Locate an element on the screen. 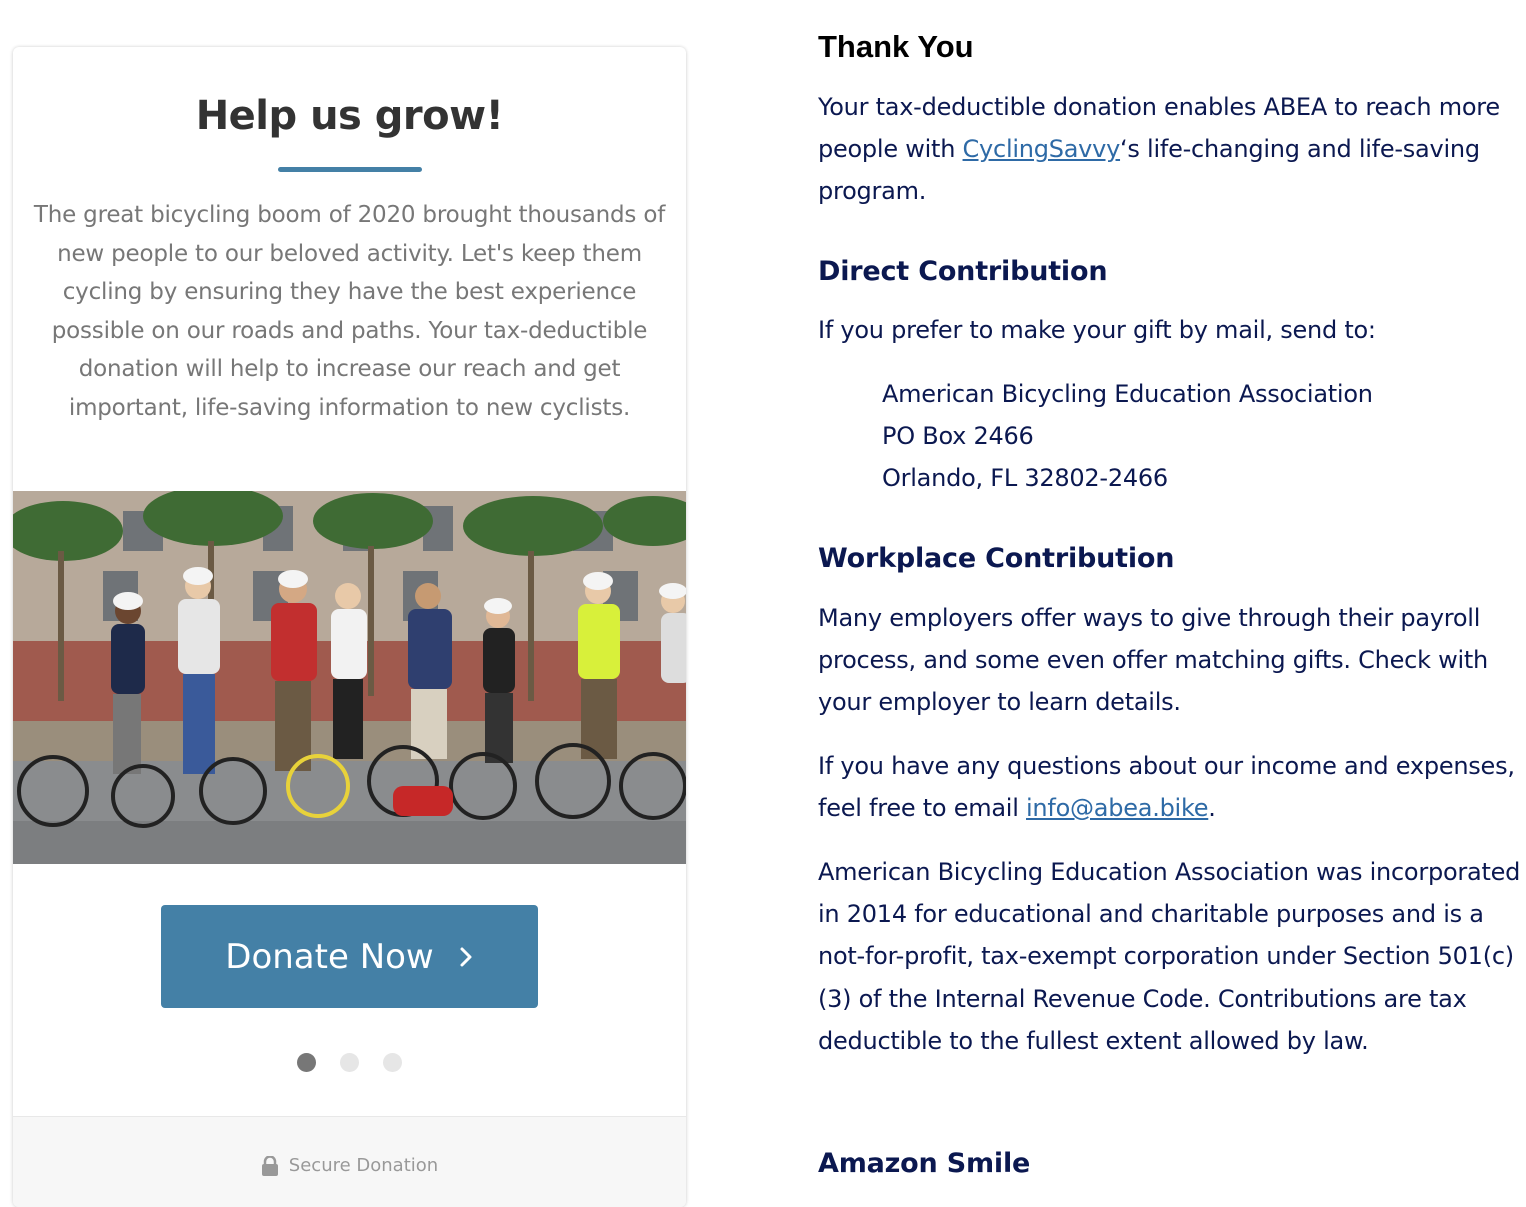 The image size is (1526, 1207). carousel-dots is located at coordinates (349, 1062).